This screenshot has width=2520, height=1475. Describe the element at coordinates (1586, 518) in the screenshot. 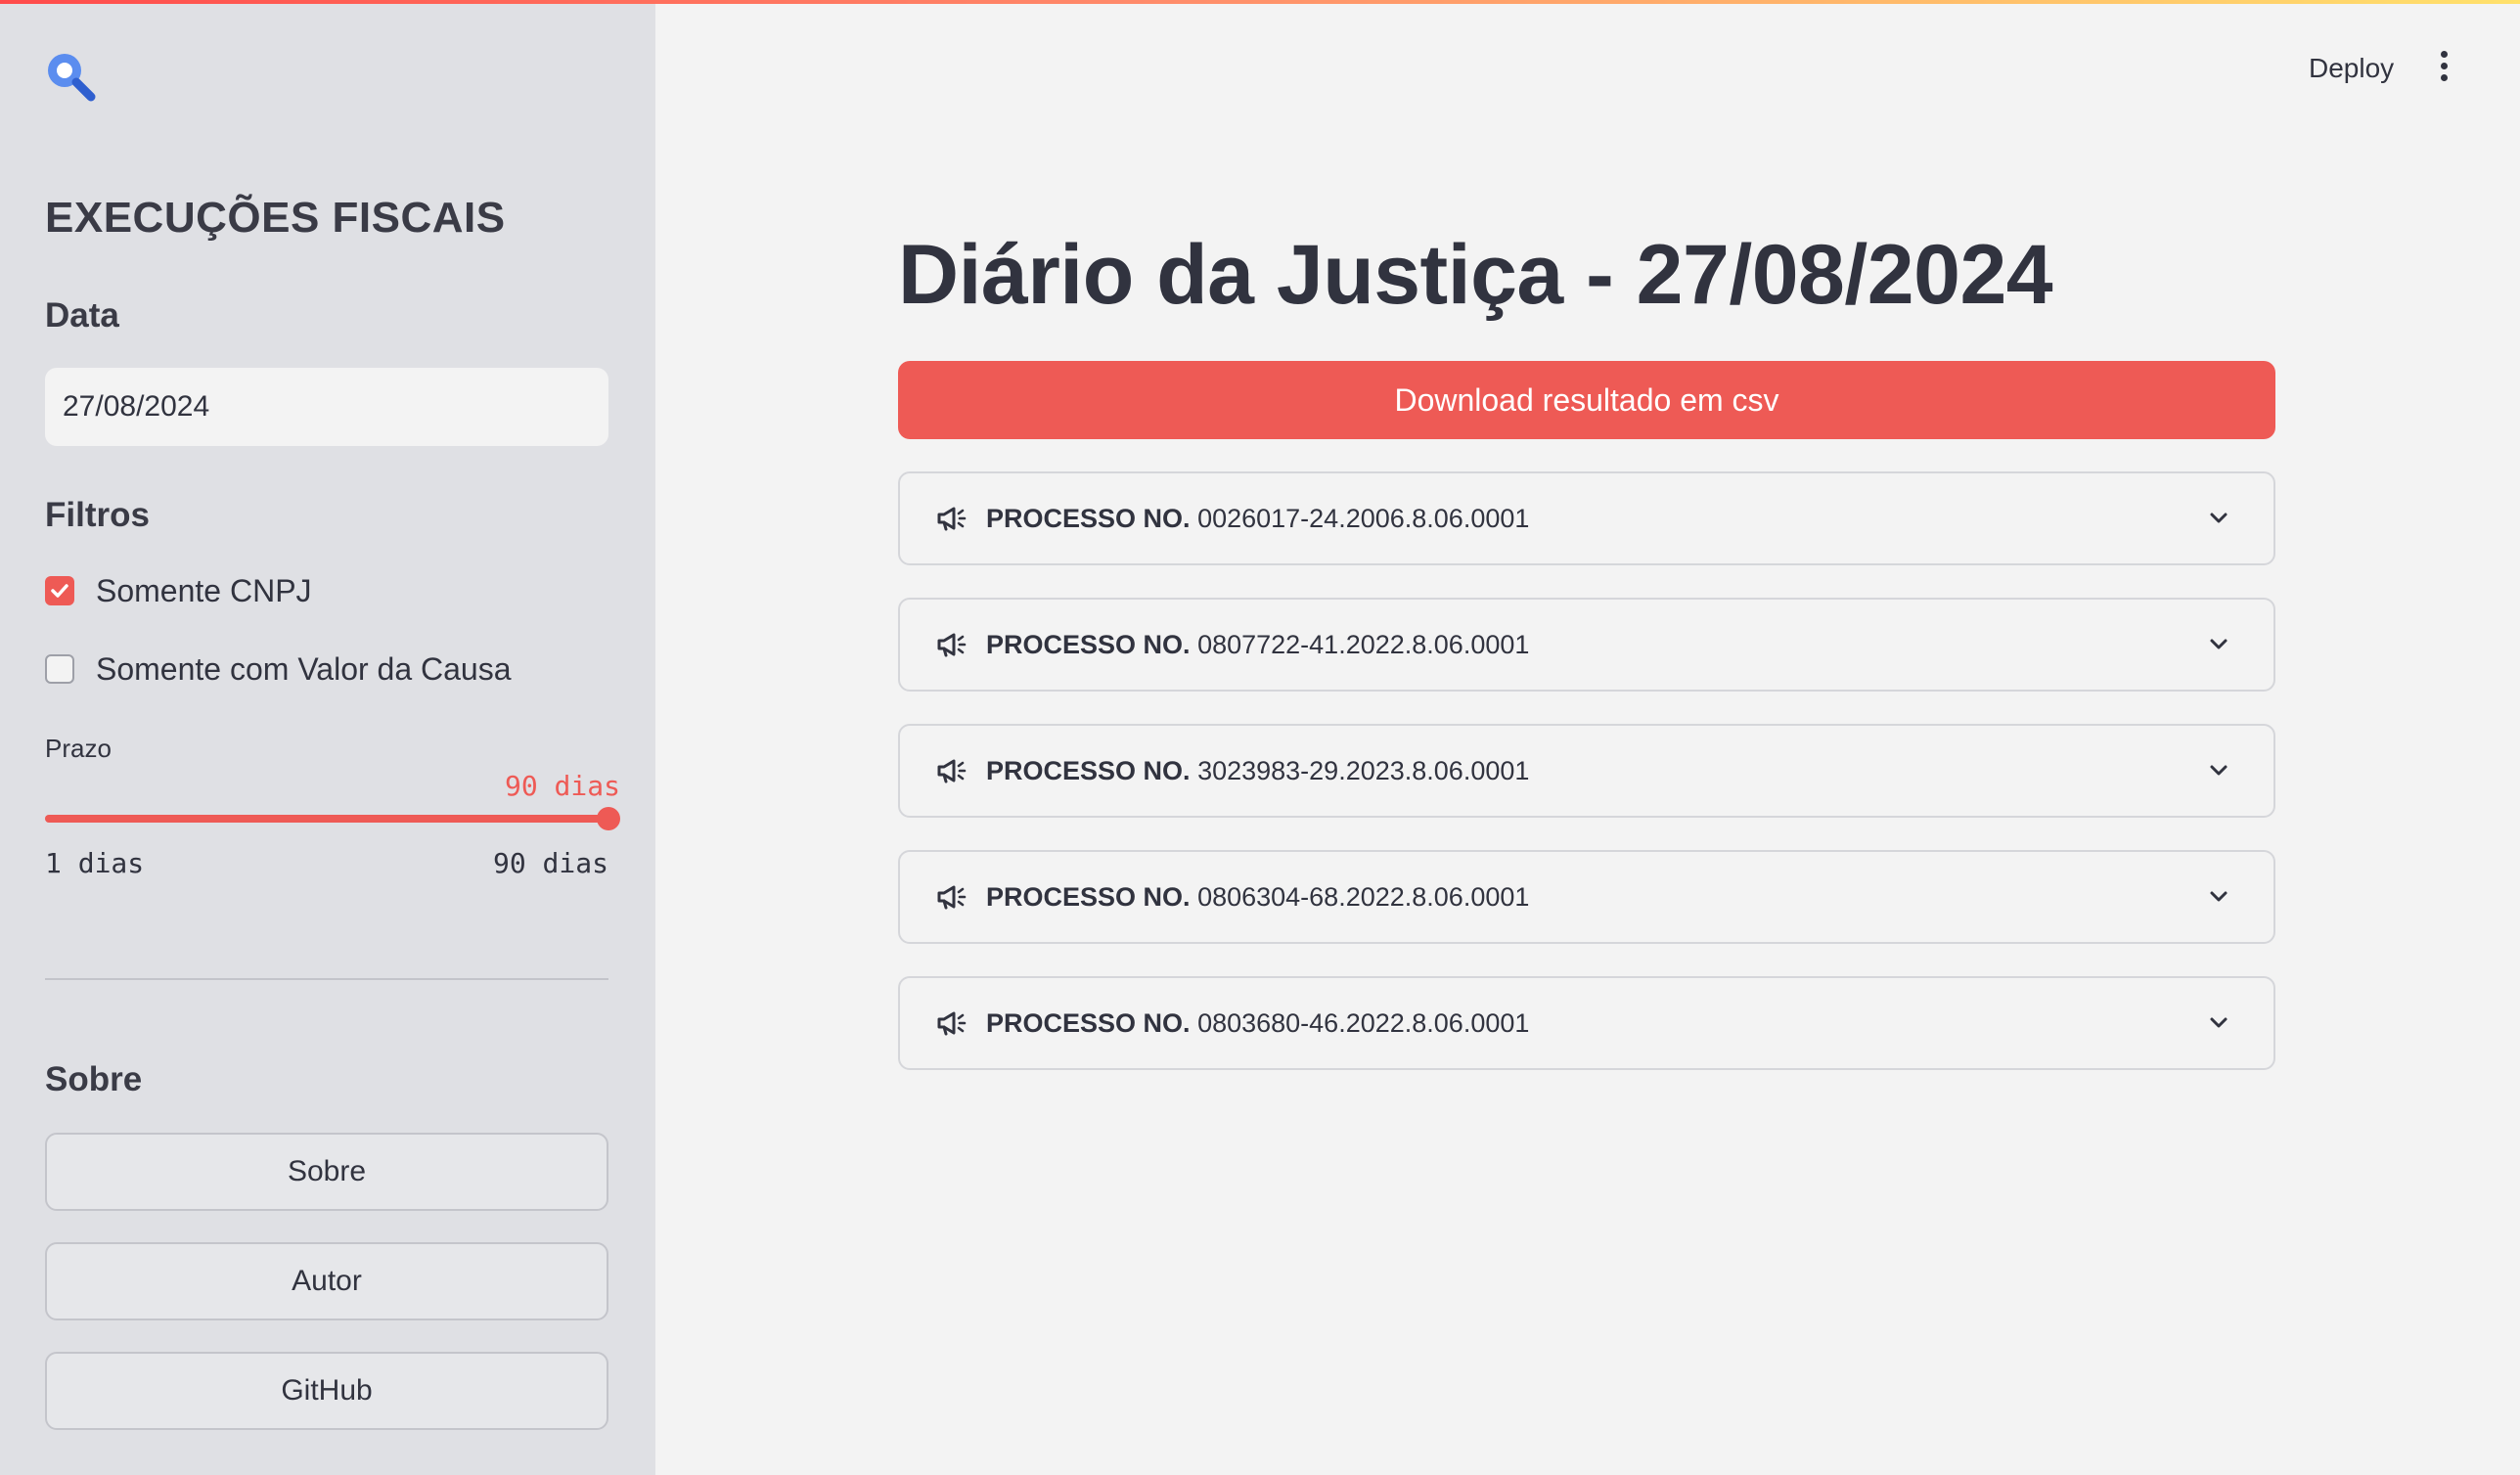

I see `process-expander: PROCESSO NO. 0026017-24.2006.8.06.0001` at that location.